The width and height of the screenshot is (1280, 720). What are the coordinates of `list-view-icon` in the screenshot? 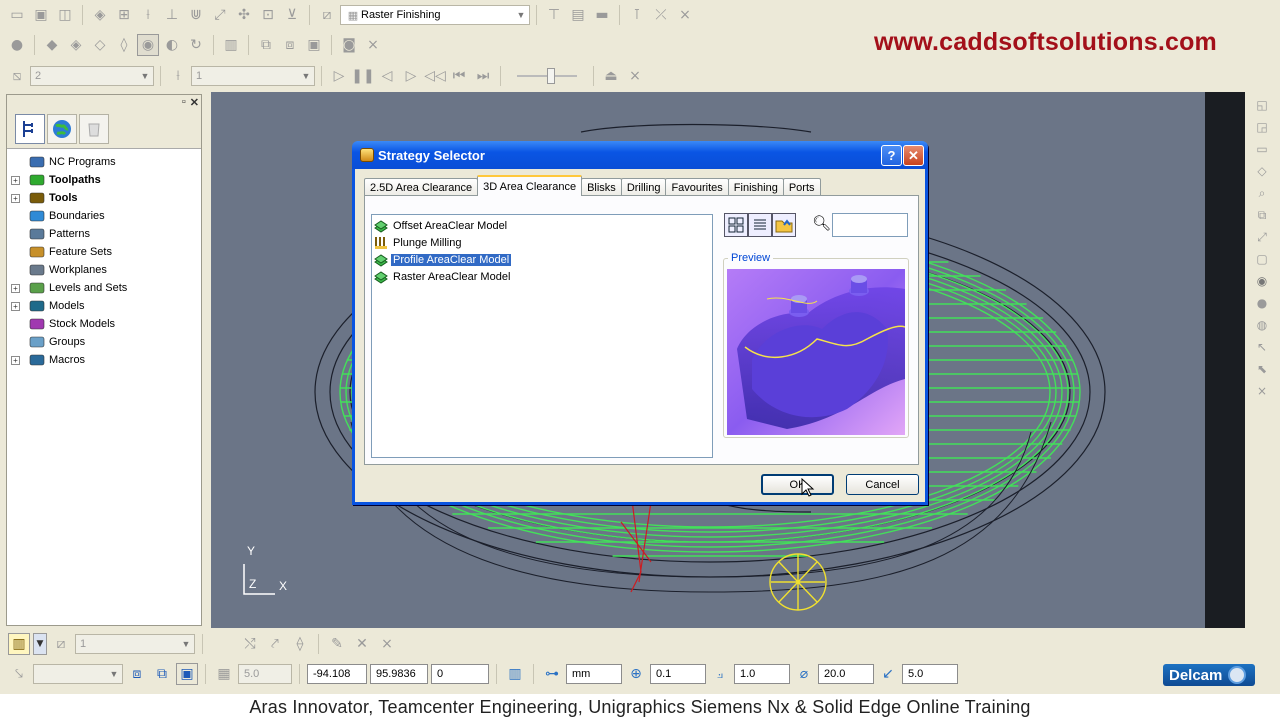 It's located at (760, 225).